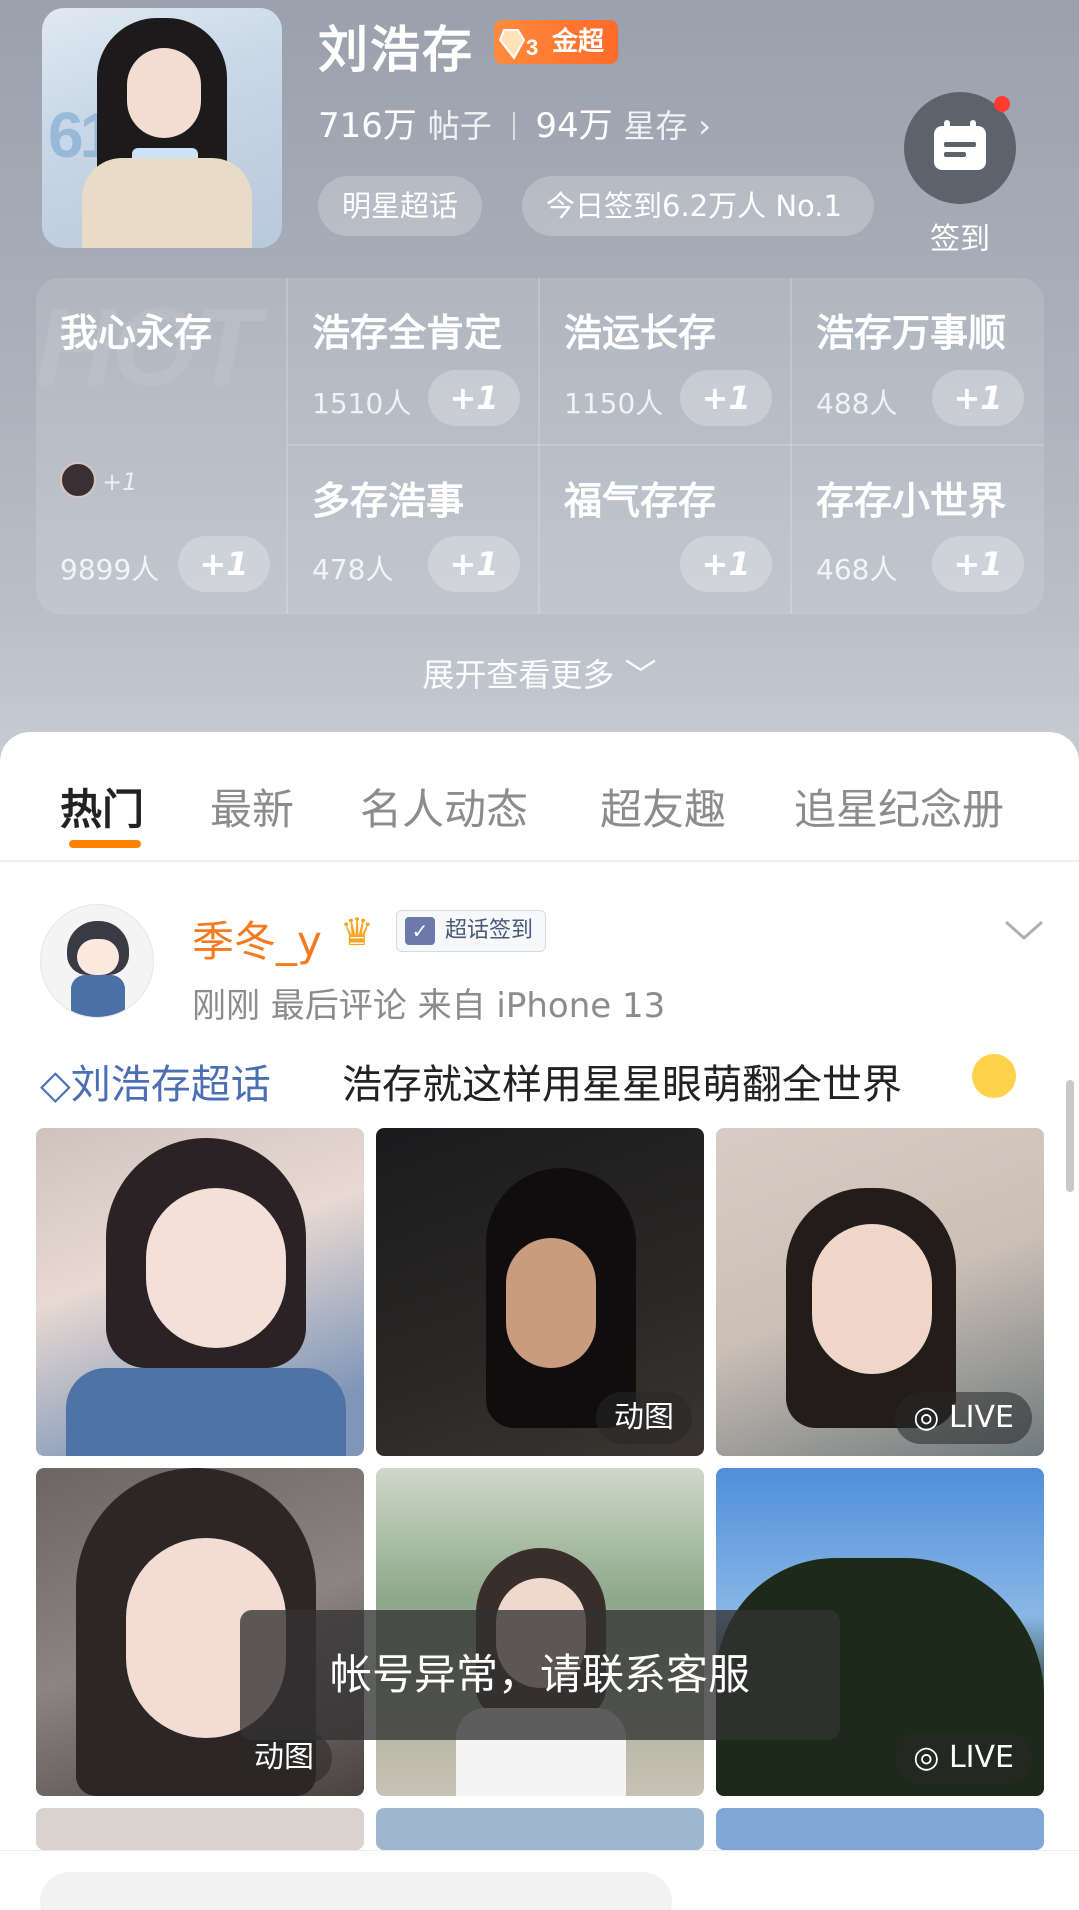 This screenshot has width=1079, height=1910. What do you see at coordinates (1024, 931) in the screenshot?
I see `chevron-down-icon` at bounding box center [1024, 931].